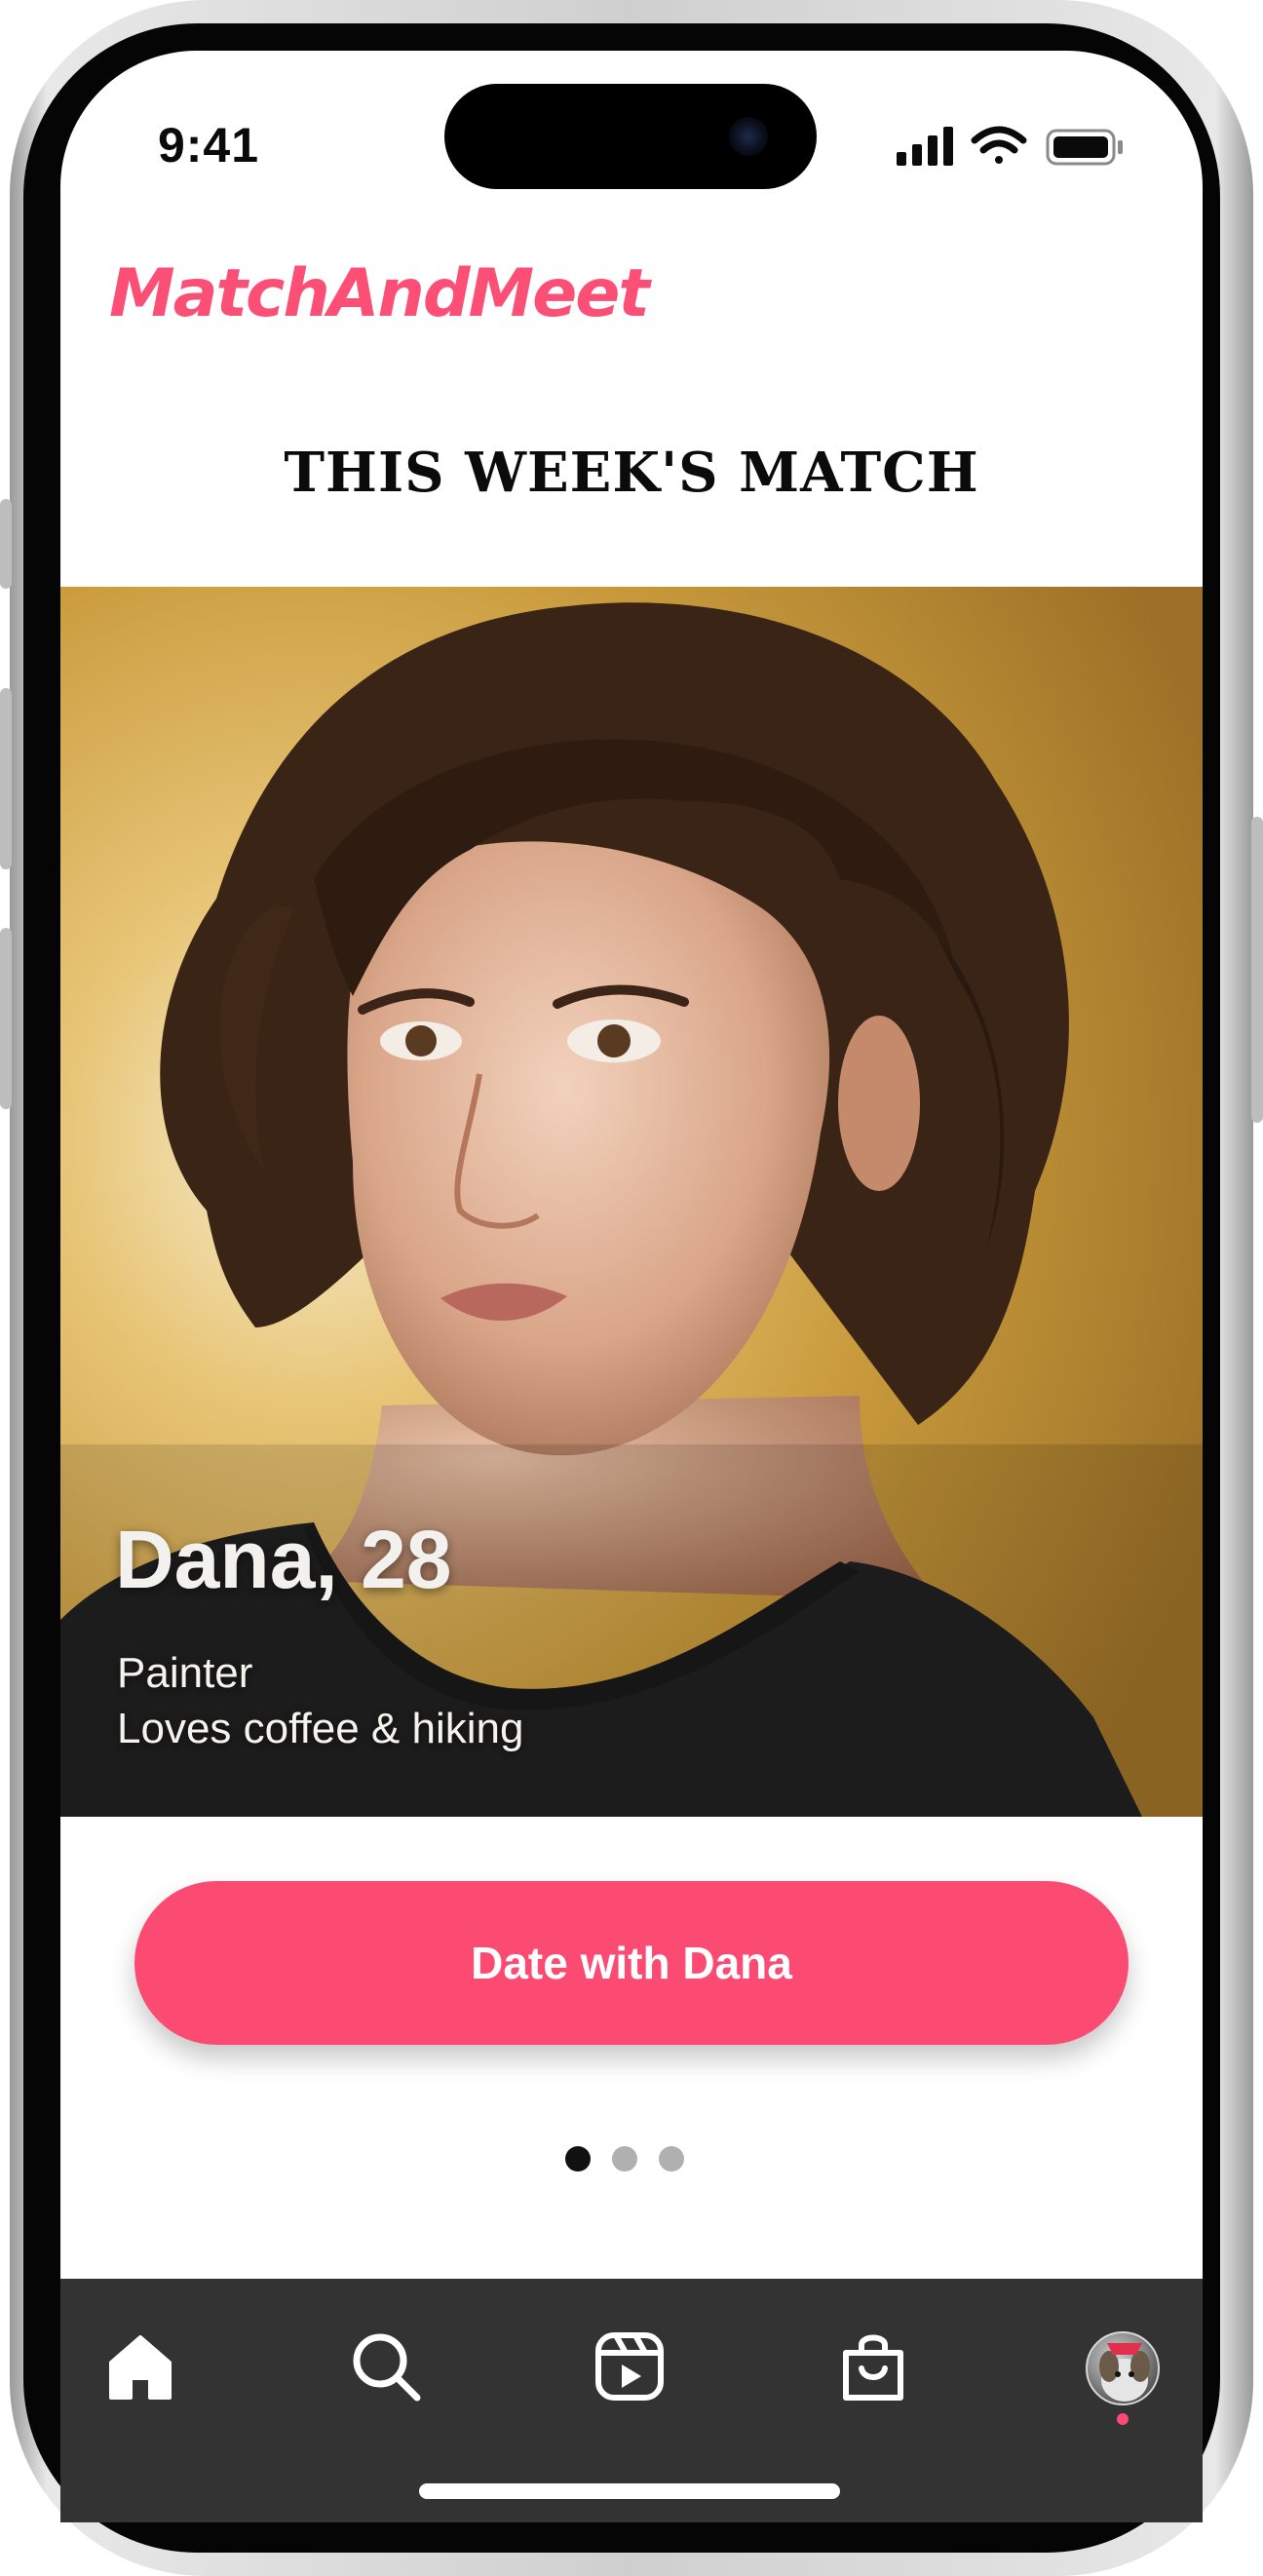 The image size is (1263, 2576). I want to click on action-button, so click(6, 544).